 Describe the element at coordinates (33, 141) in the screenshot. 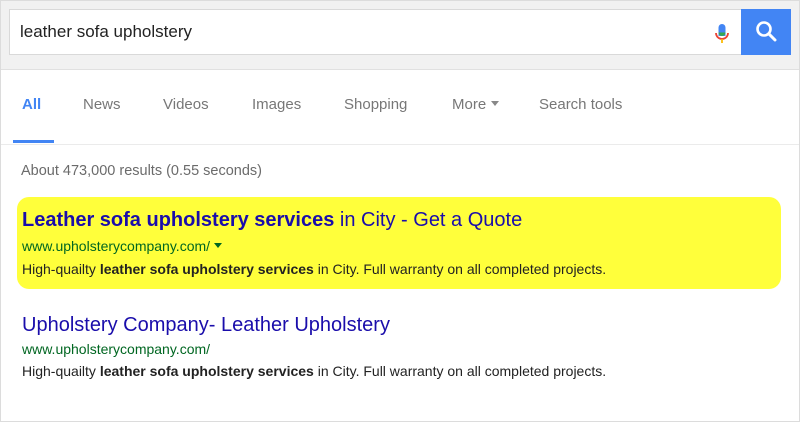

I see `active-tab-indicator` at that location.